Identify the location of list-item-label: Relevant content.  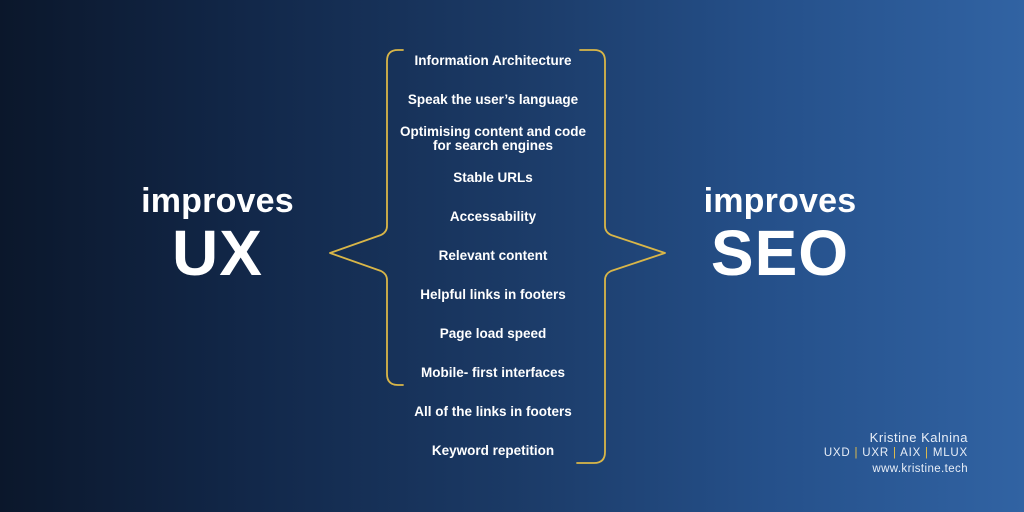
(493, 255).